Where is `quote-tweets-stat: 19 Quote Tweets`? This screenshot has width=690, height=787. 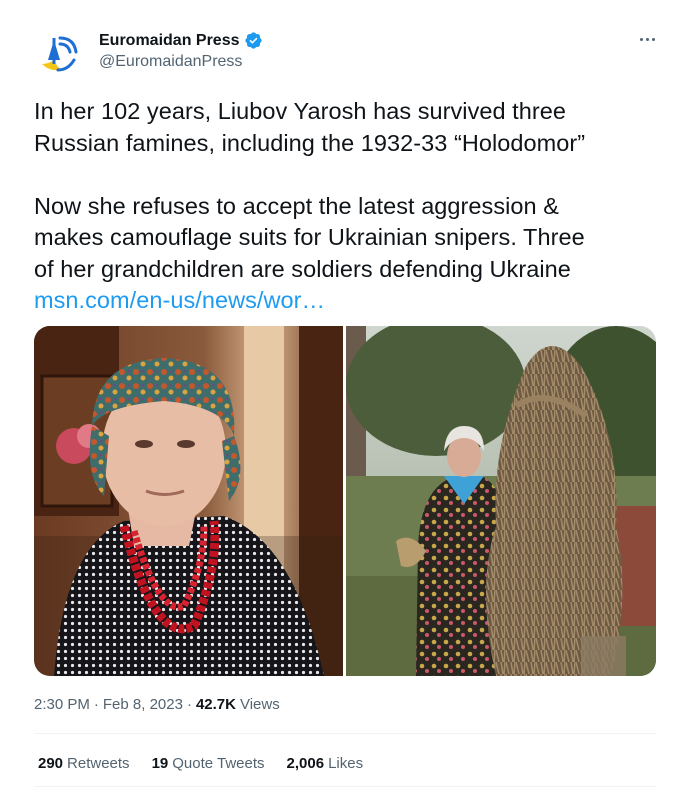
quote-tweets-stat: 19 Quote Tweets is located at coordinates (208, 763).